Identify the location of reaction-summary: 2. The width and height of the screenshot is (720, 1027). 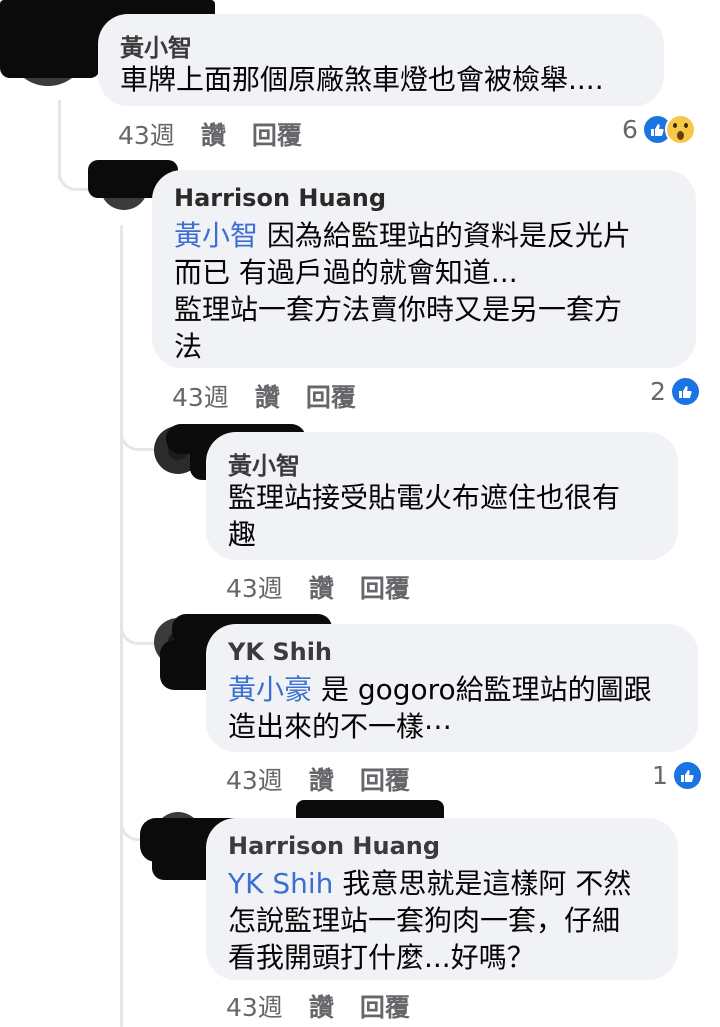
(675, 391).